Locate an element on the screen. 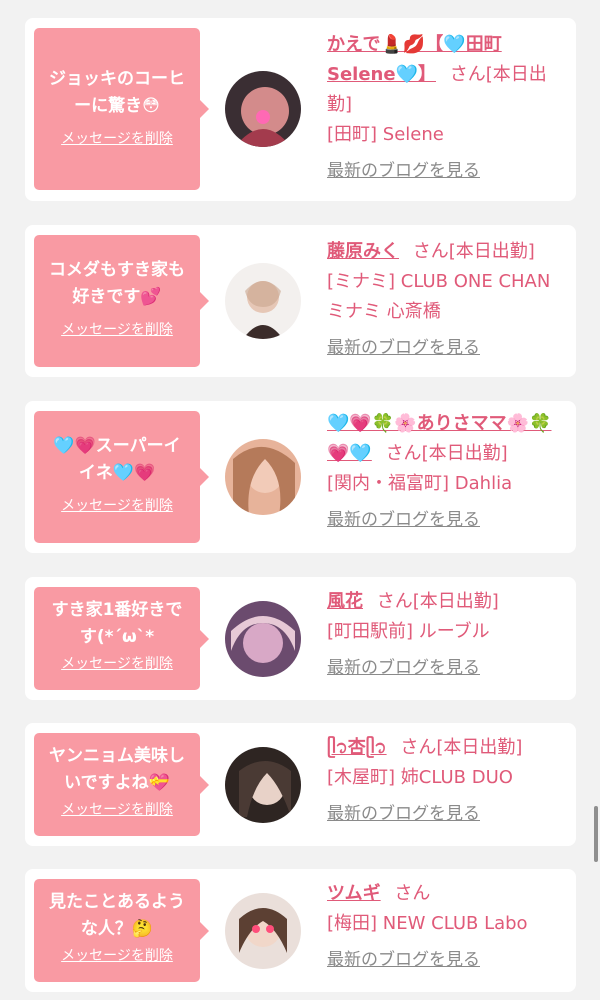  cast-info: 風花 さん[本日出勤] [町田駅前] ルーブル 最新のブログを見る is located at coordinates (447, 635).